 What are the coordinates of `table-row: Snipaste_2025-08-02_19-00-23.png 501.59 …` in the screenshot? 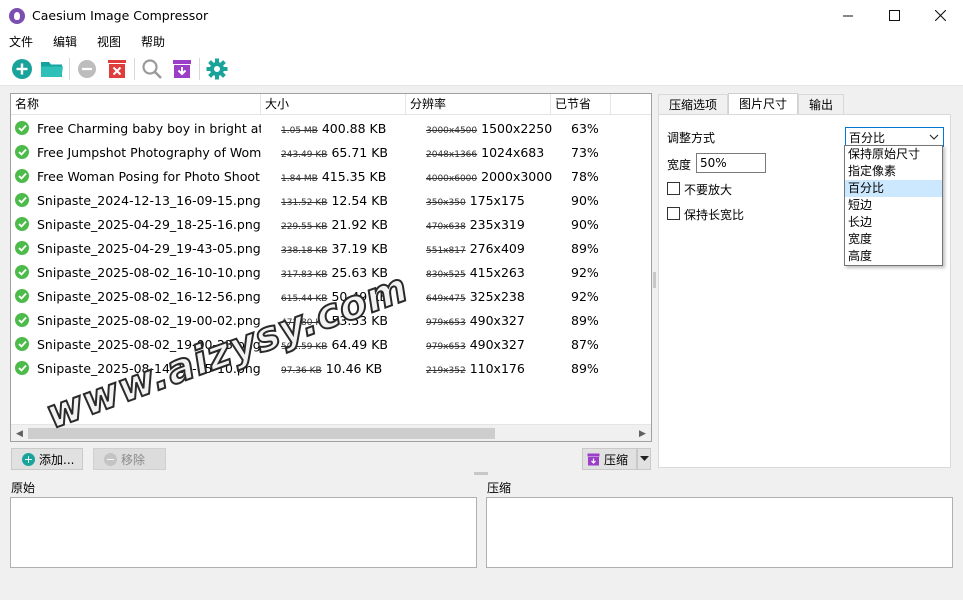 It's located at (331, 344).